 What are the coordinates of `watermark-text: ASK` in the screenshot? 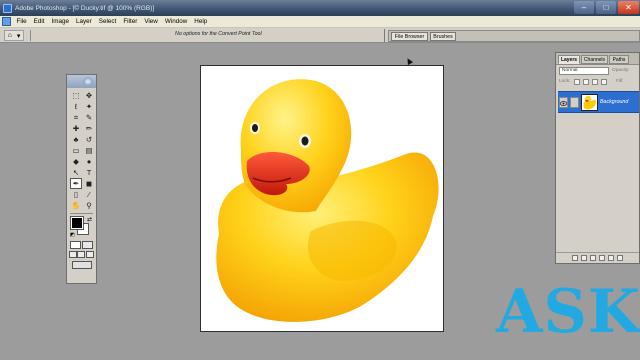 It's located at (568, 312).